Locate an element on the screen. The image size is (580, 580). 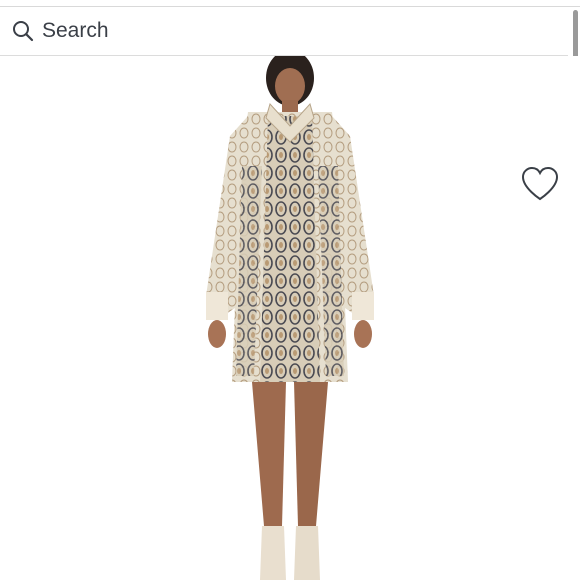
search-bar is located at coordinates (284, 31).